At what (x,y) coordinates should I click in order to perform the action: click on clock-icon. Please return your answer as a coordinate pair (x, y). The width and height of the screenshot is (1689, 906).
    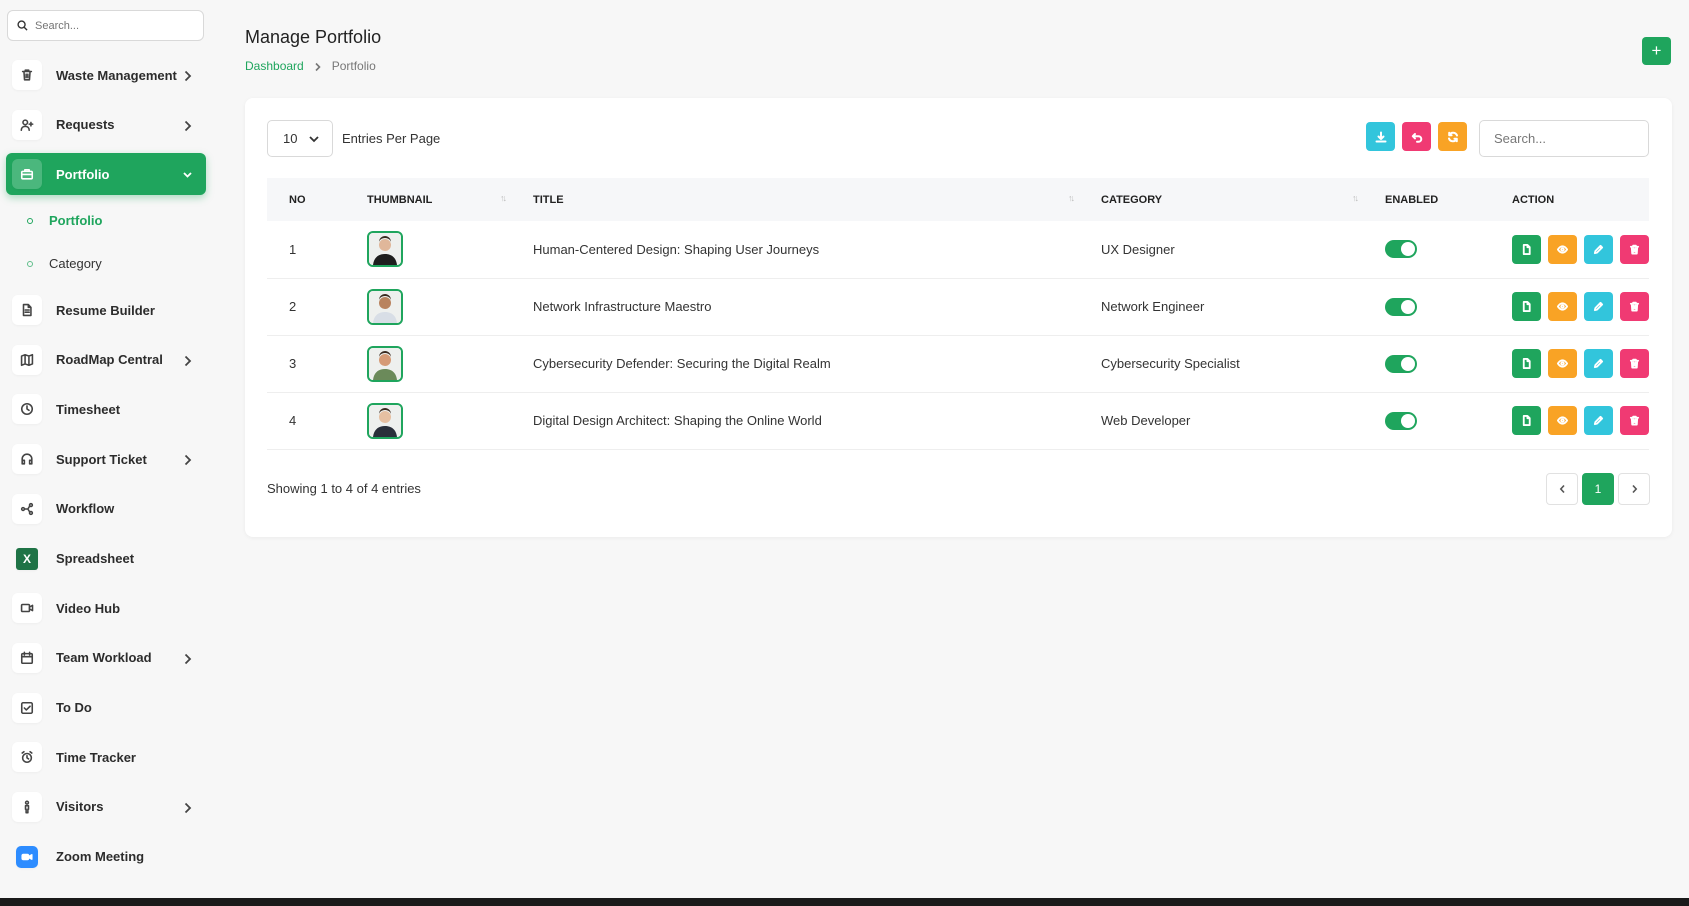
    Looking at the image, I should click on (27, 409).